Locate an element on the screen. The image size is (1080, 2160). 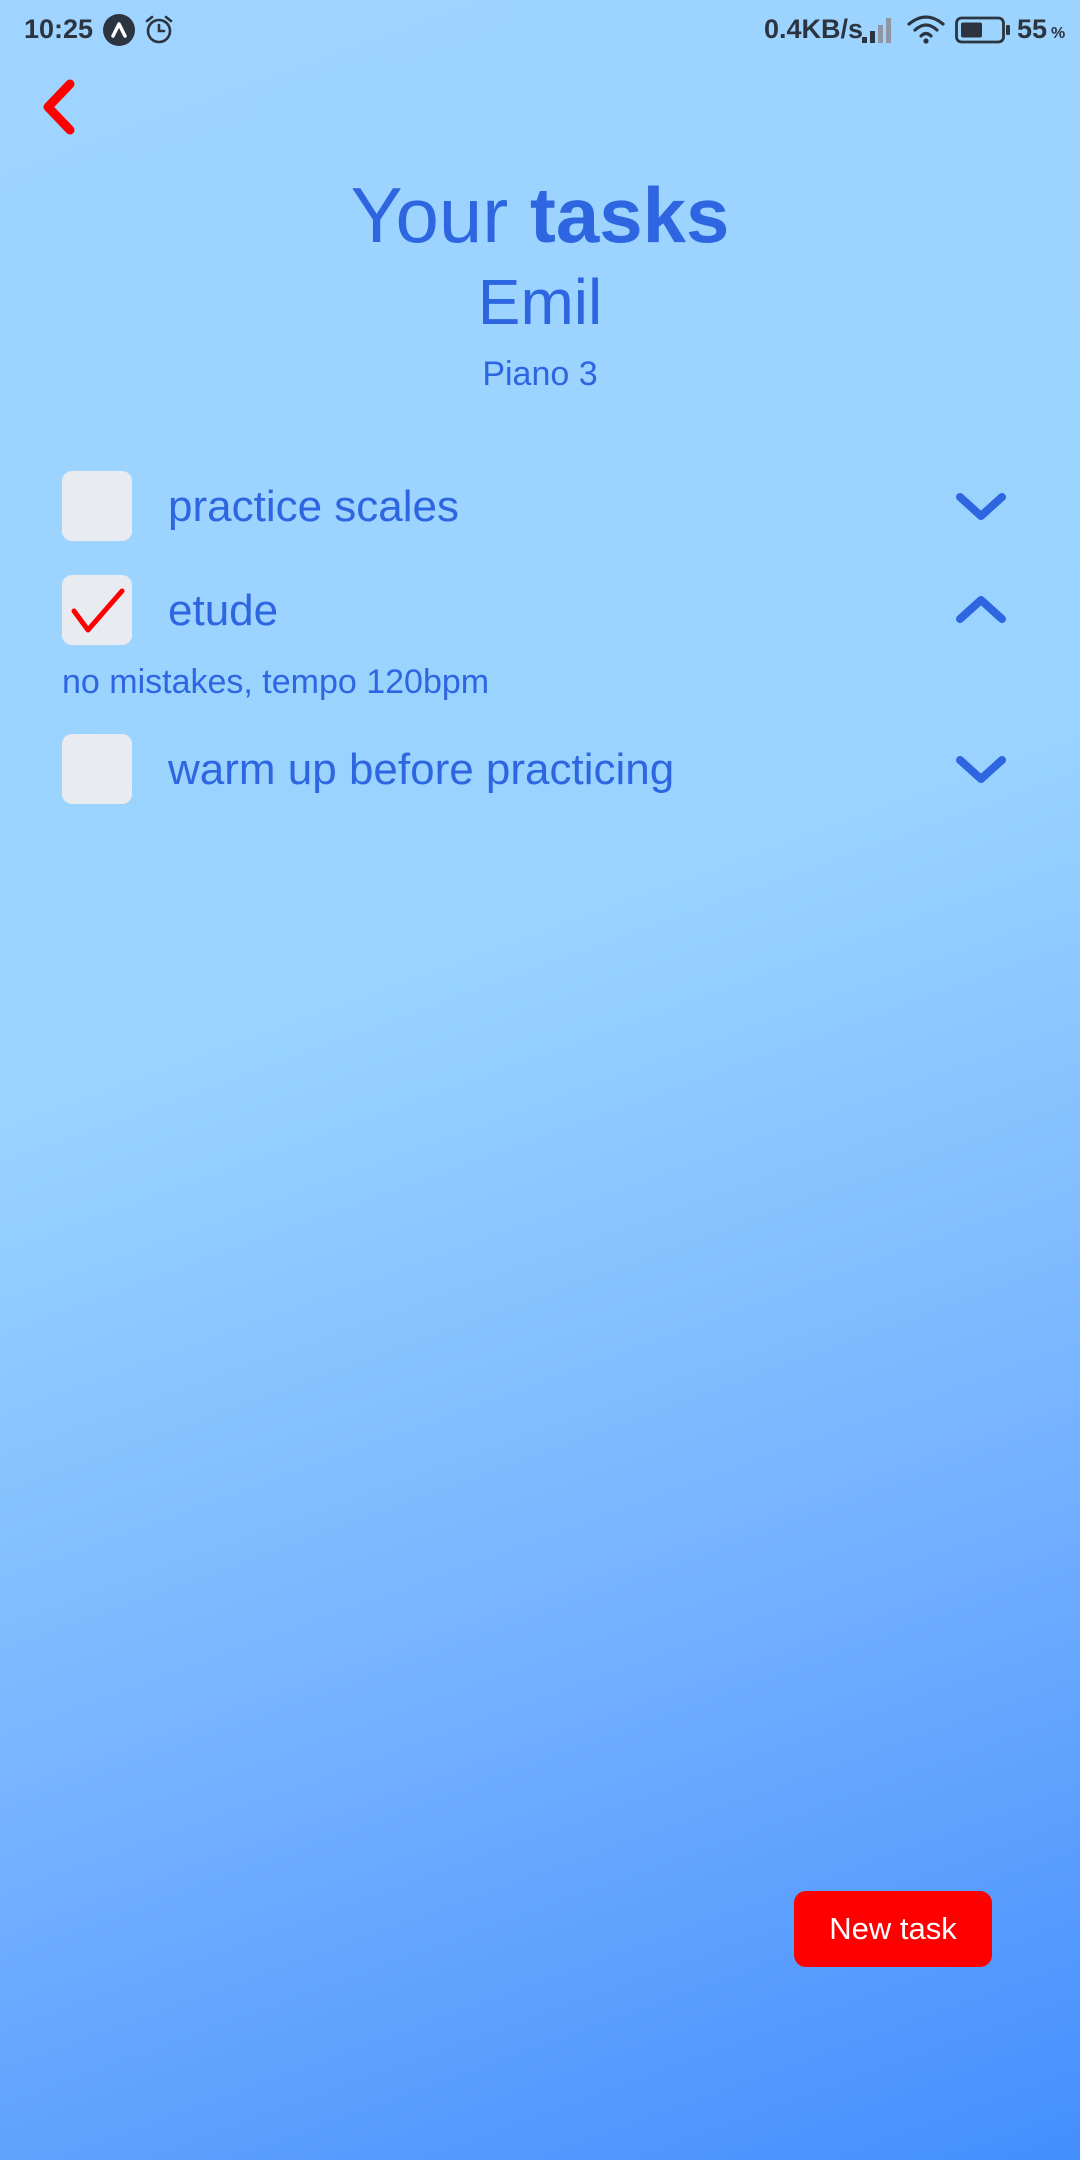
student-name: Emil is located at coordinates (540, 302).